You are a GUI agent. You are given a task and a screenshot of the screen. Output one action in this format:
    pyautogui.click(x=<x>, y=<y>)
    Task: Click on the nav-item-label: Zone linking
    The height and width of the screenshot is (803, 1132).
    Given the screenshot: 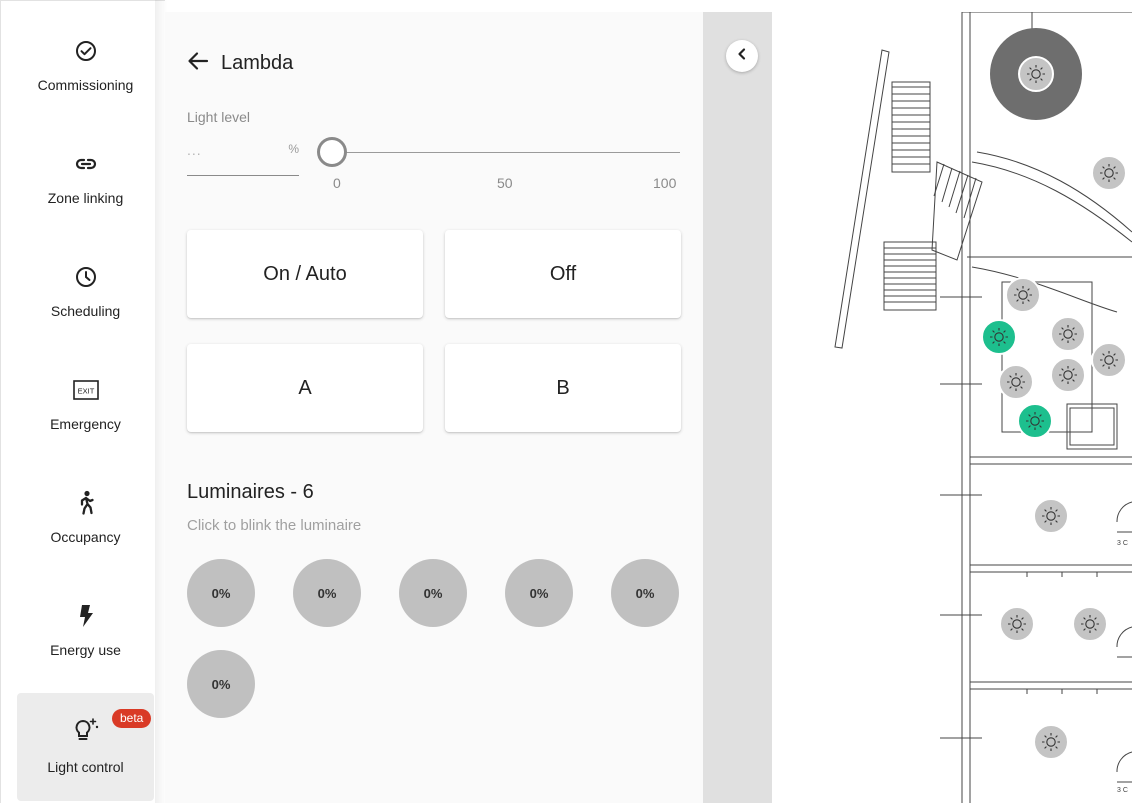 What is the action you would take?
    pyautogui.click(x=85, y=198)
    